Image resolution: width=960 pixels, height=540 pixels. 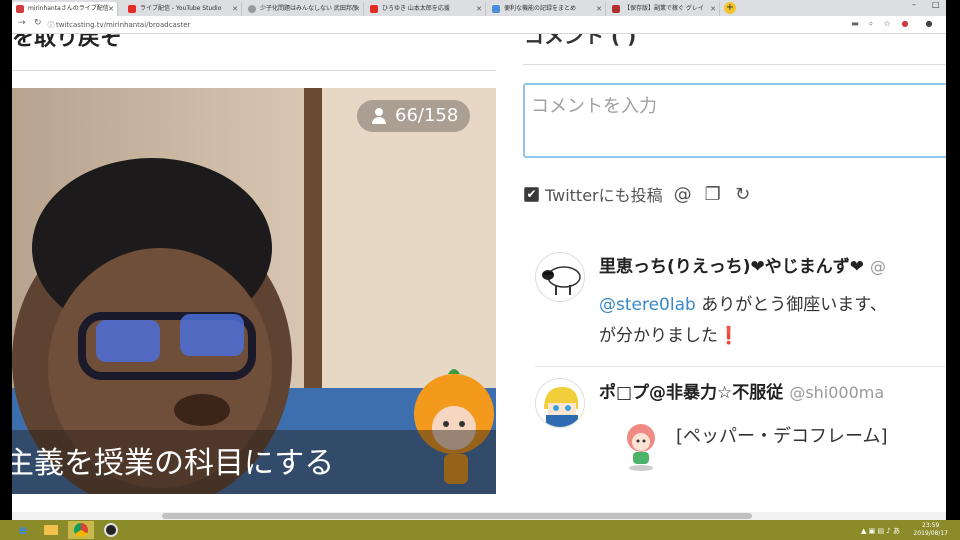 What do you see at coordinates (252, 9) in the screenshot?
I see `loading-icon` at bounding box center [252, 9].